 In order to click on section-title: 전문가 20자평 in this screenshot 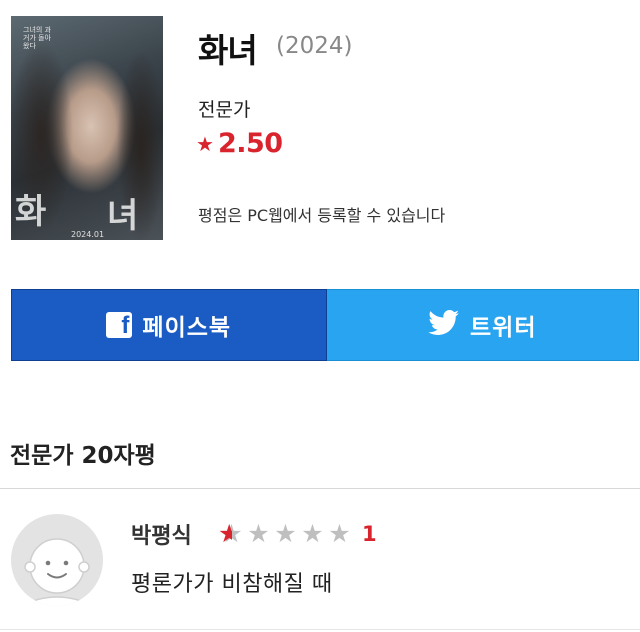, I will do `click(83, 456)`.